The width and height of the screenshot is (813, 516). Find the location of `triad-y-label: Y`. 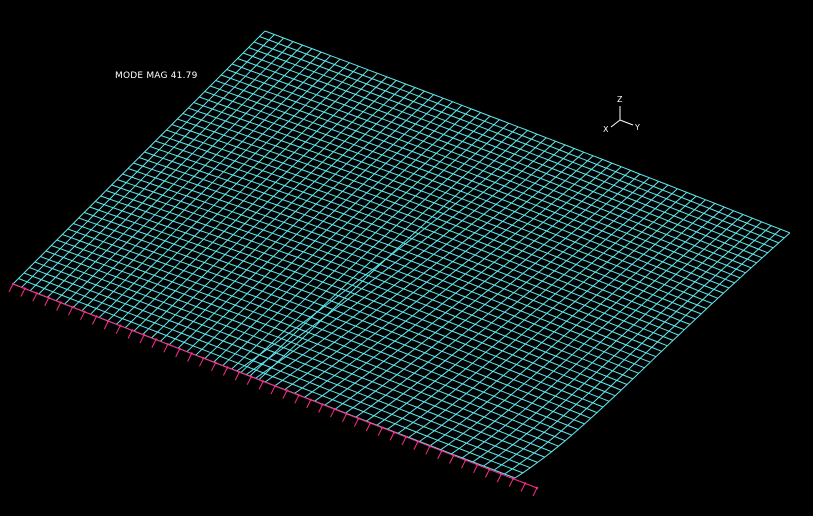

triad-y-label: Y is located at coordinates (637, 127).